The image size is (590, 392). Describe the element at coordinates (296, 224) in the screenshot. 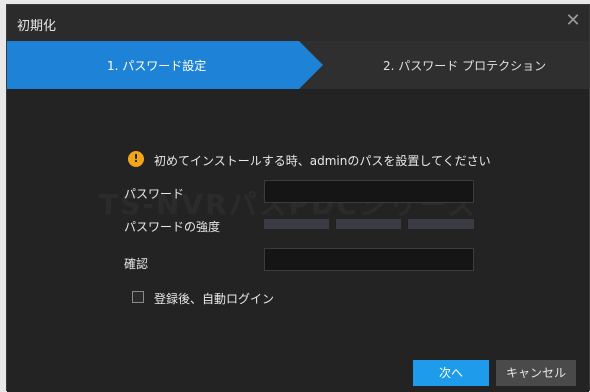

I see `strength-segment-weak` at that location.